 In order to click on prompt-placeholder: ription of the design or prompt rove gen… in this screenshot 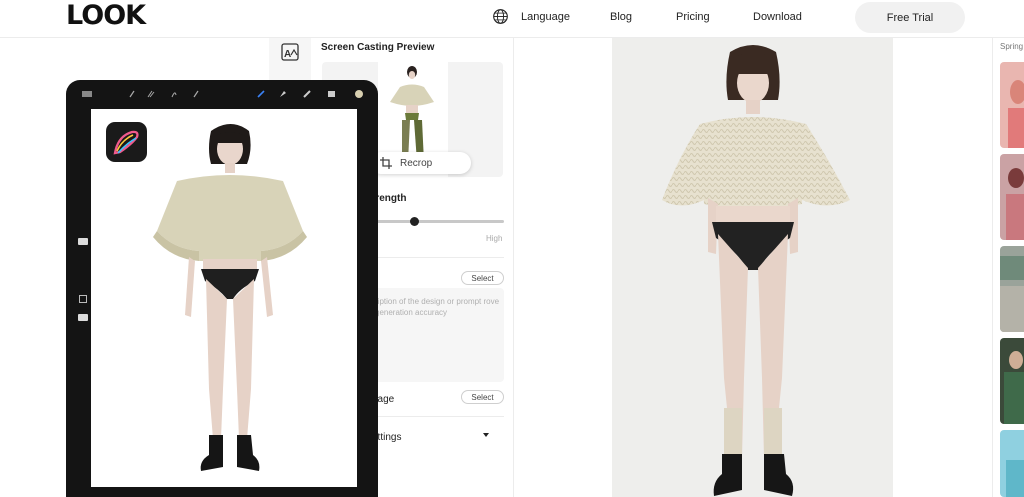, I will do `click(437, 307)`.